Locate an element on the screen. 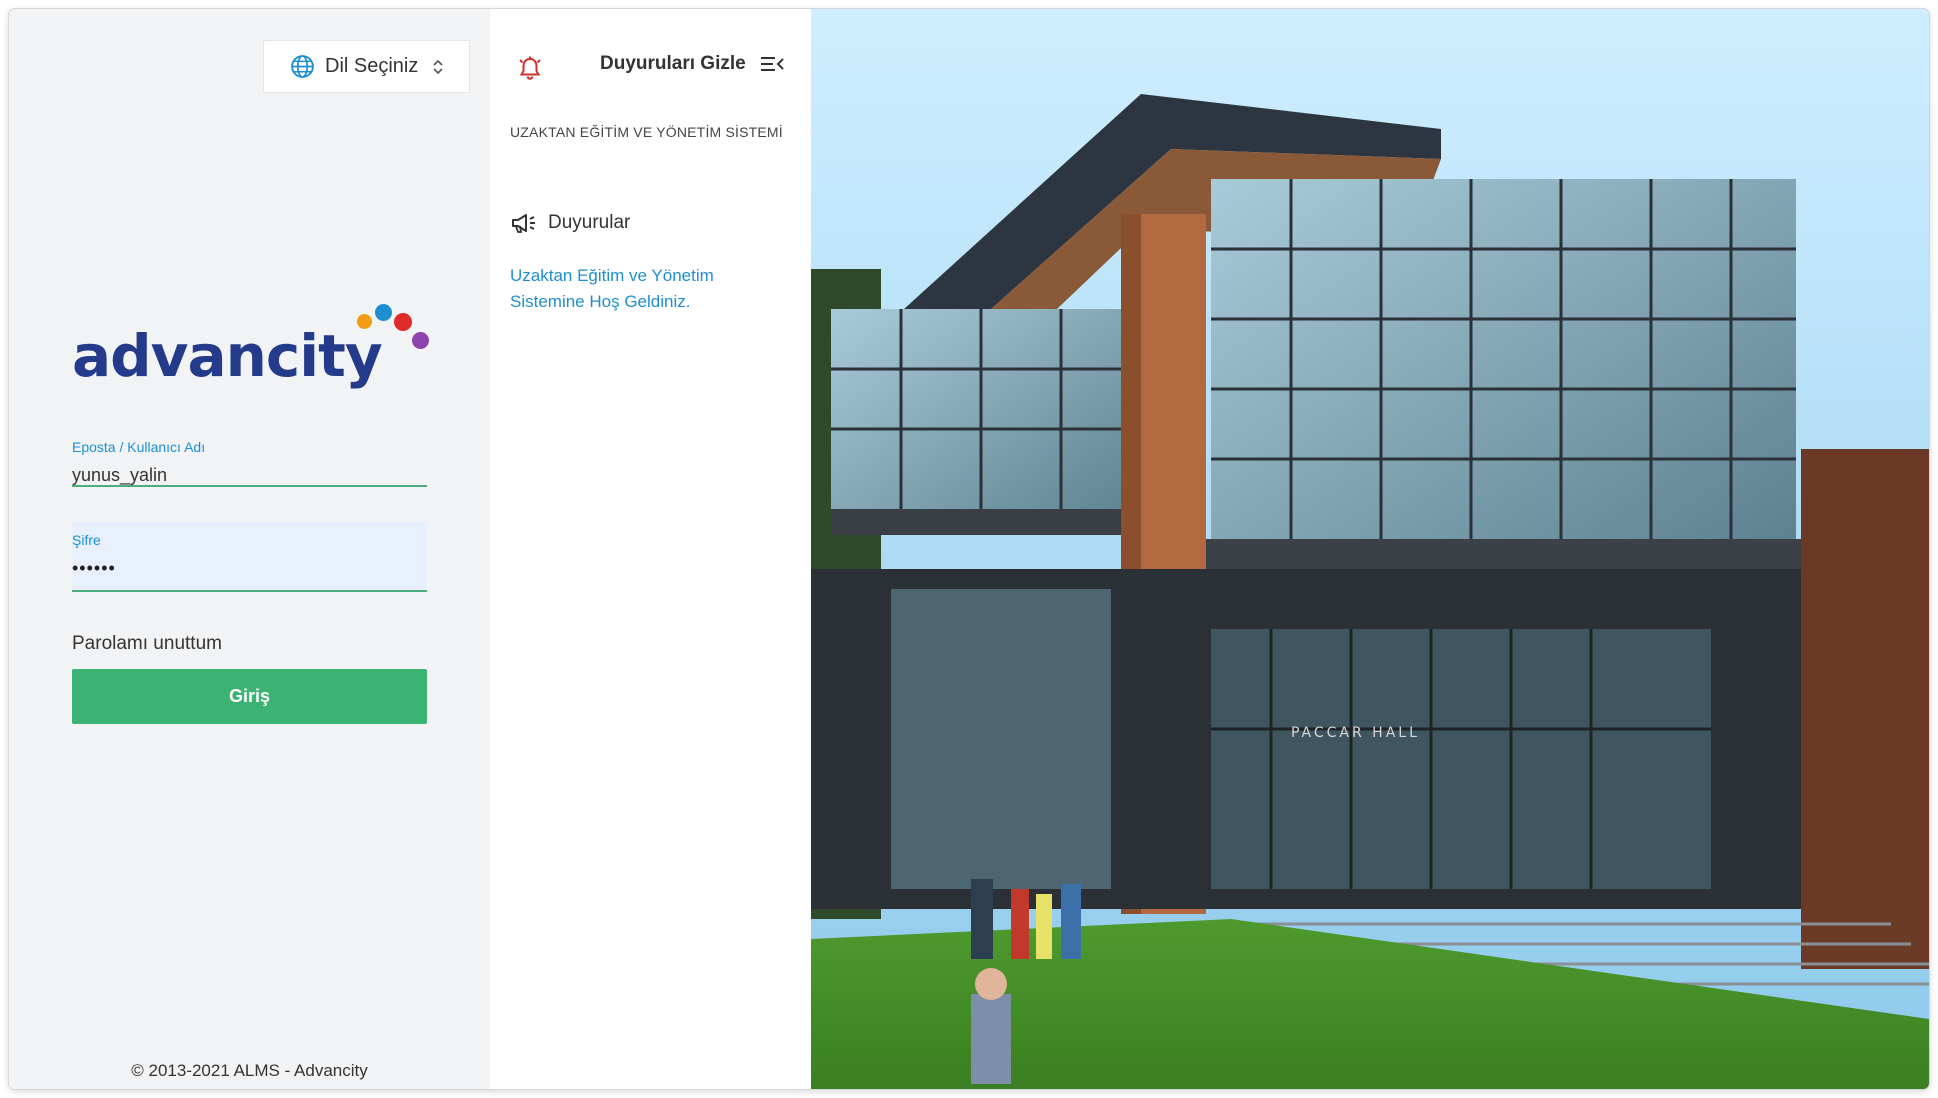 The image size is (1938, 1098). hide-announcements-toggle: Duyuruları Gizle is located at coordinates (692, 64).